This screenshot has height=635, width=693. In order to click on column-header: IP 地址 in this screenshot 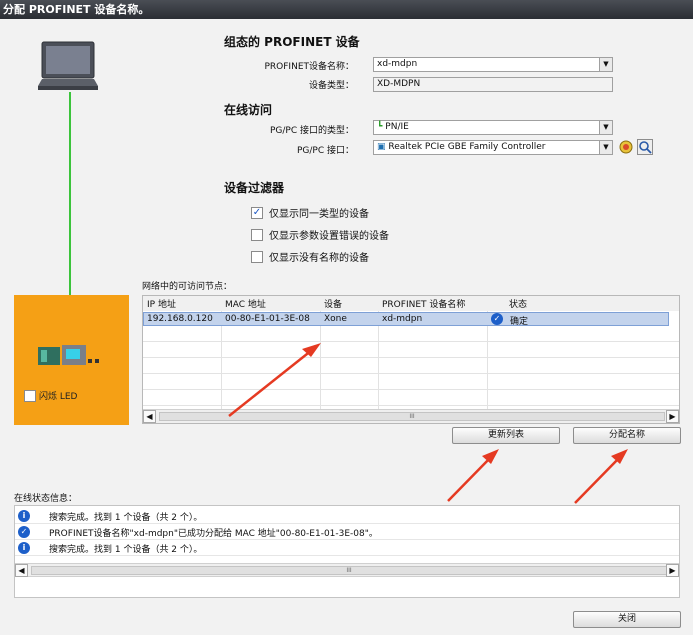, I will do `click(161, 303)`.